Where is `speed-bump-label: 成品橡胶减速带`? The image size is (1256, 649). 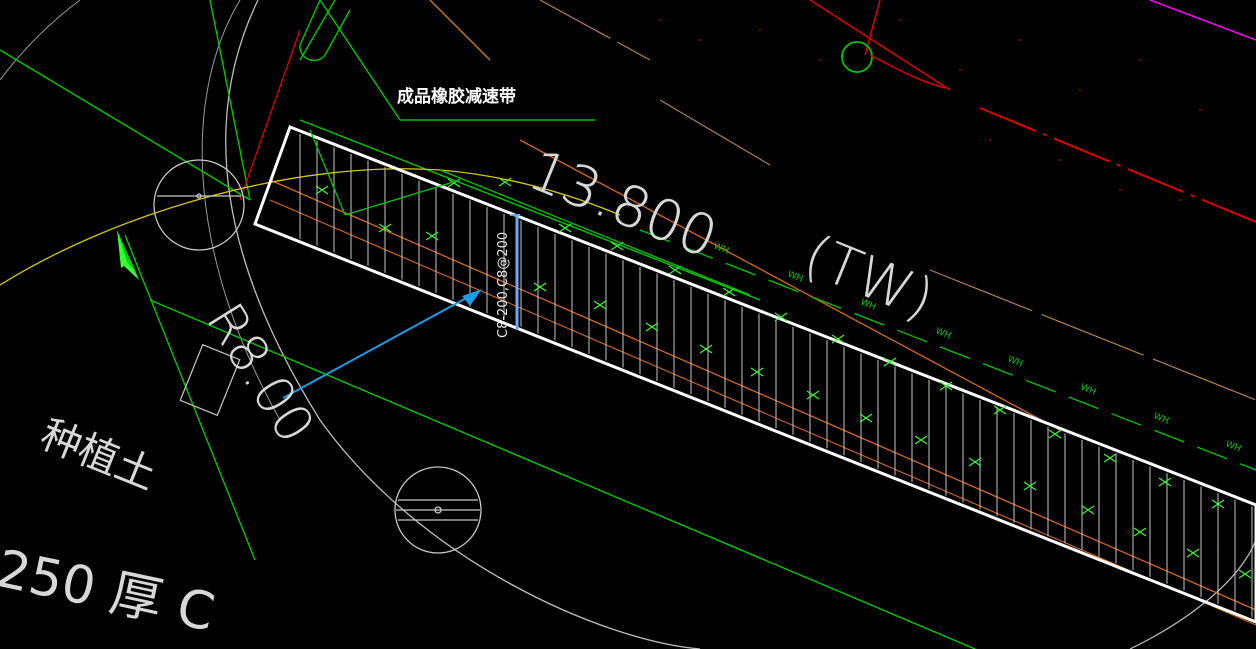
speed-bump-label: 成品橡胶减速带 is located at coordinates (456, 96).